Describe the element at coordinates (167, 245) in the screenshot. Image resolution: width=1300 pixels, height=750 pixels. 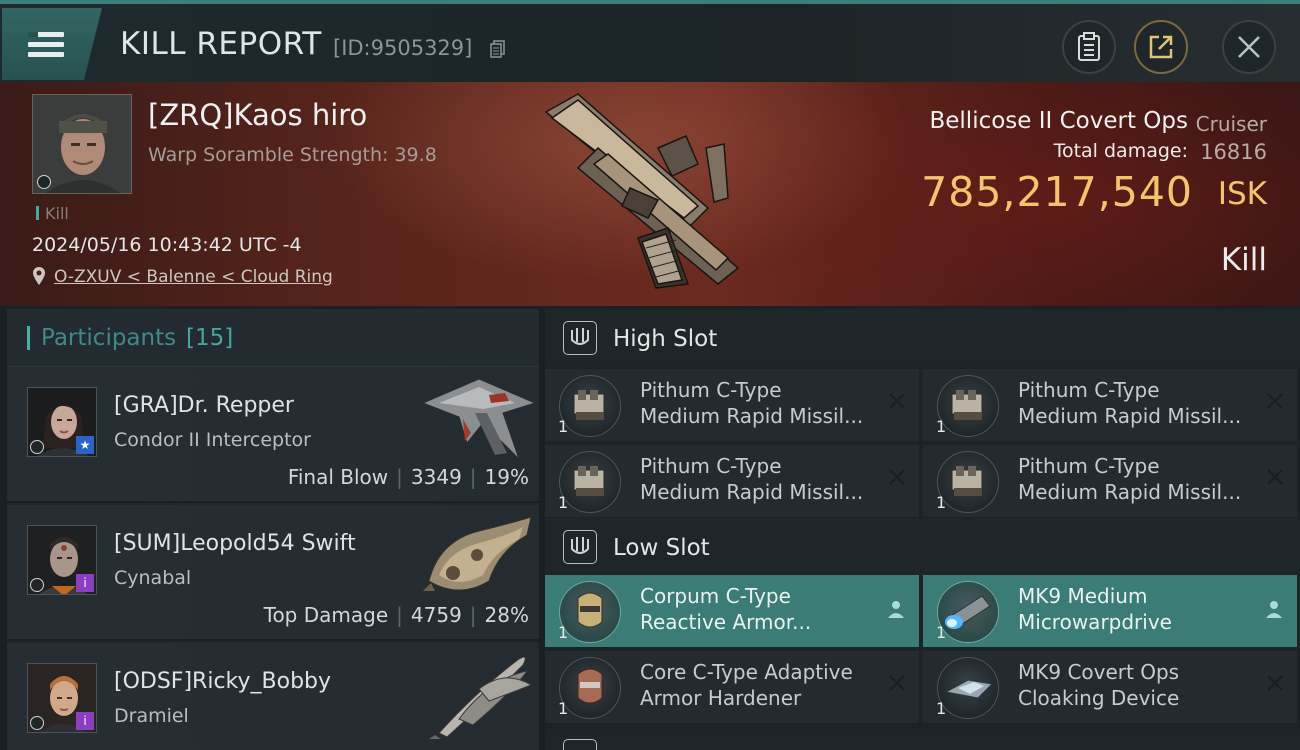
I see `kill-datetime: 2024/05/16 10:43:42 UTC -4` at that location.